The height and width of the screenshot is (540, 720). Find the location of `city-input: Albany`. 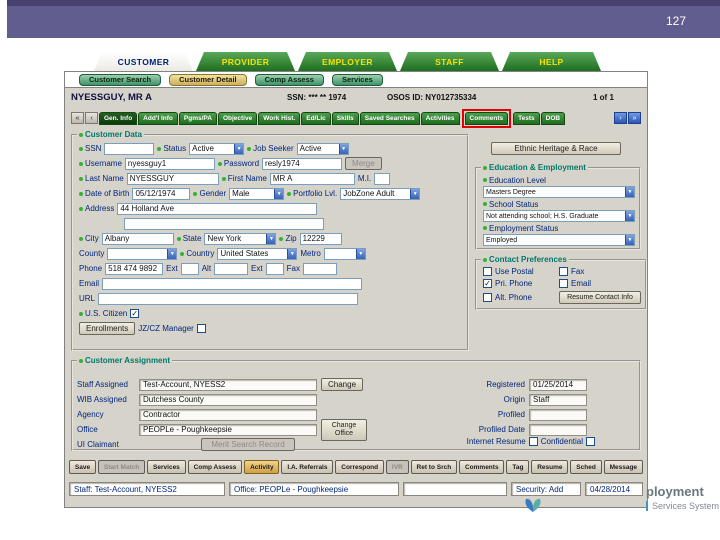

city-input: Albany is located at coordinates (137, 238).